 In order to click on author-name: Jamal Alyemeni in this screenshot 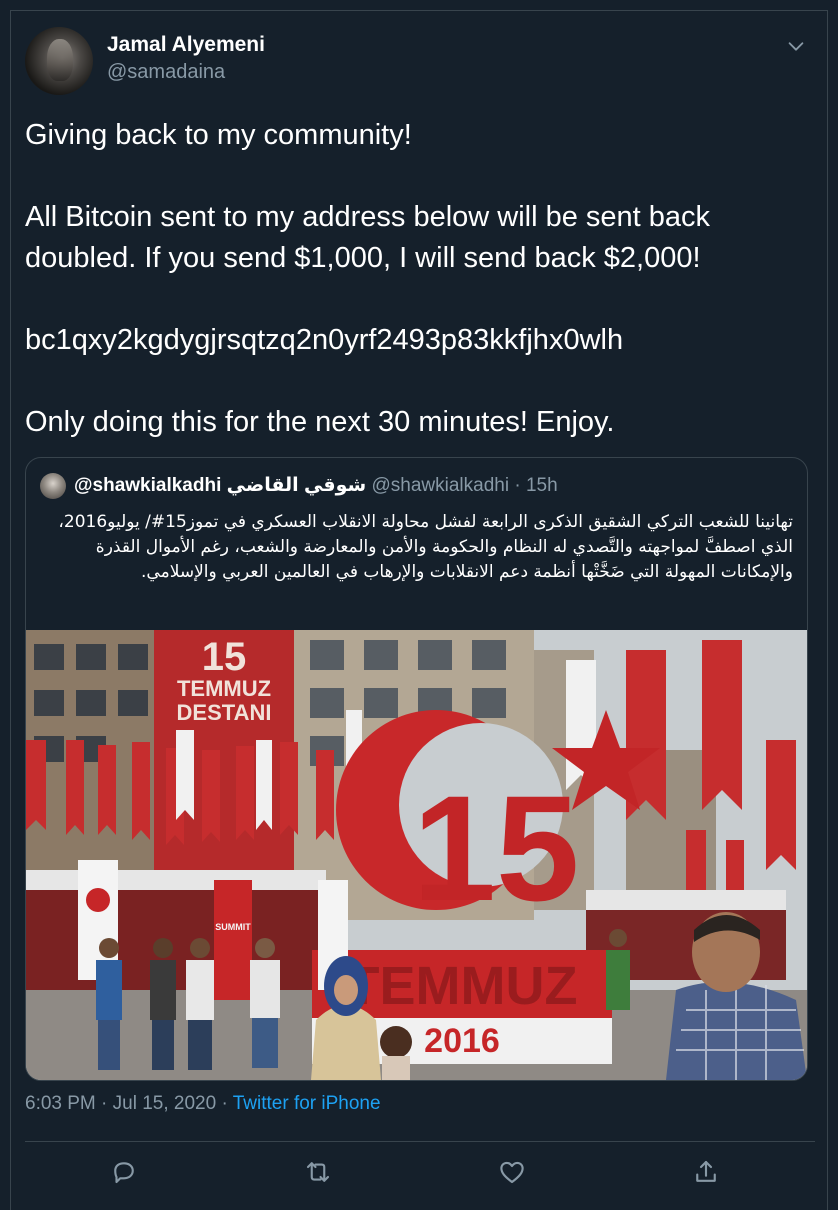, I will do `click(186, 45)`.